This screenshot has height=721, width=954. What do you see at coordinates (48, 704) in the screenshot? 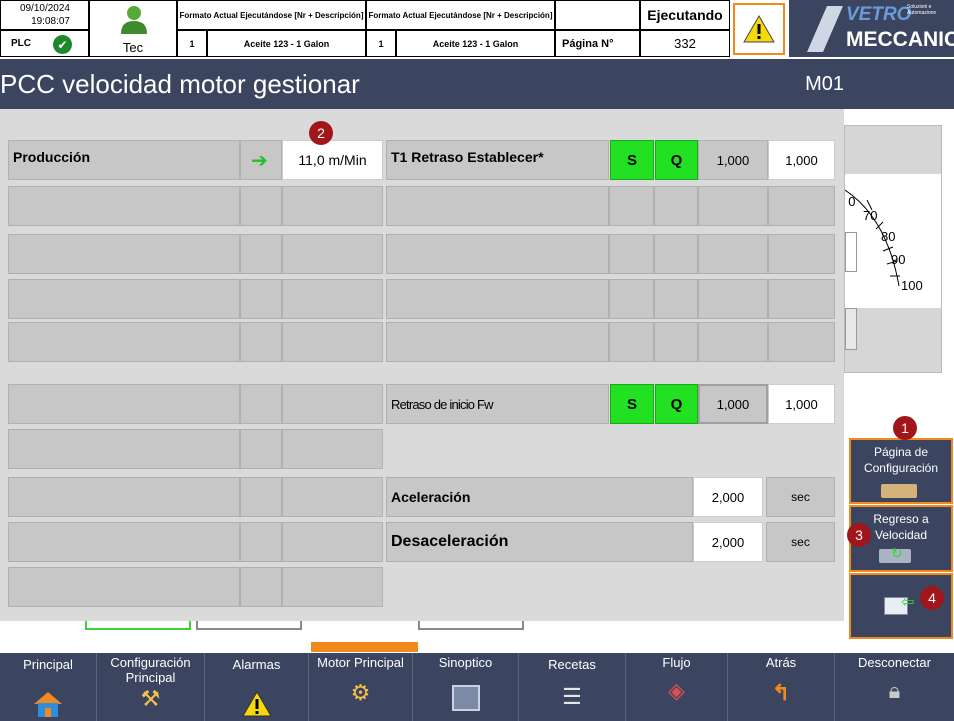
I see `home-icon` at bounding box center [48, 704].